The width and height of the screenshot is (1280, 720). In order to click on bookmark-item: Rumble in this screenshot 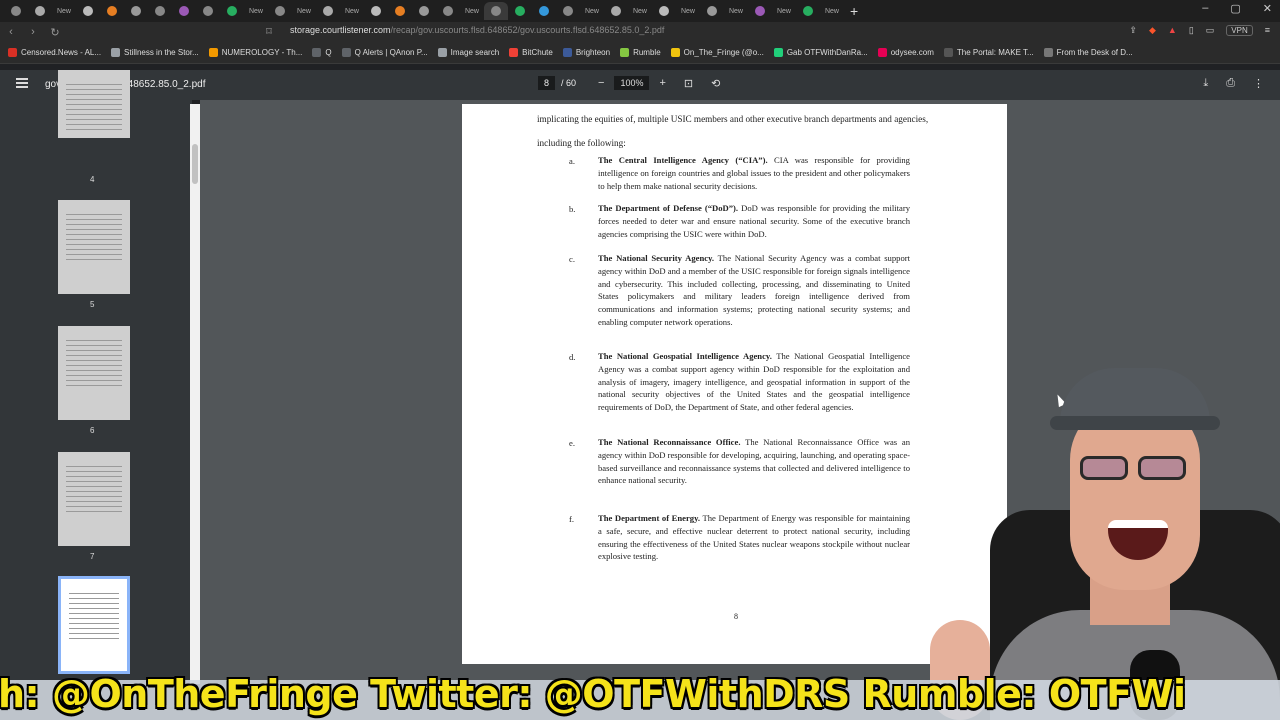, I will do `click(640, 52)`.